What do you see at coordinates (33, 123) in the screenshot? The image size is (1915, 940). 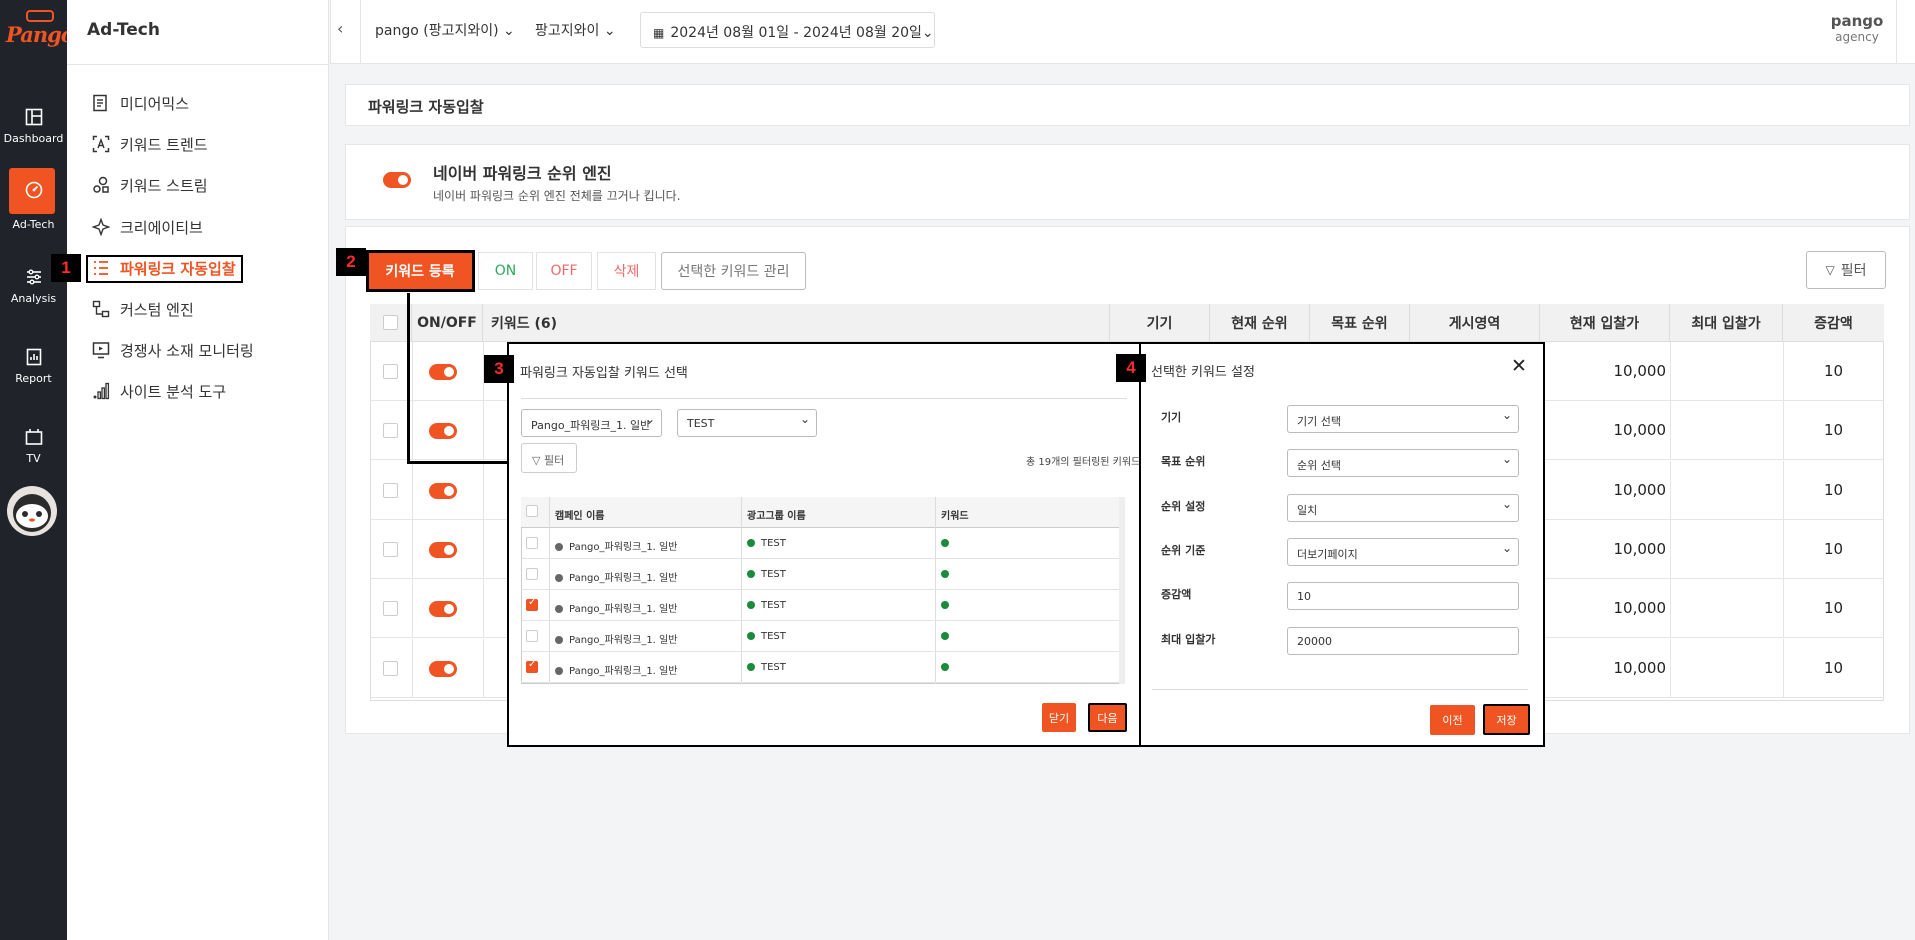 I see `rail-item-dashboard: Dashboard` at bounding box center [33, 123].